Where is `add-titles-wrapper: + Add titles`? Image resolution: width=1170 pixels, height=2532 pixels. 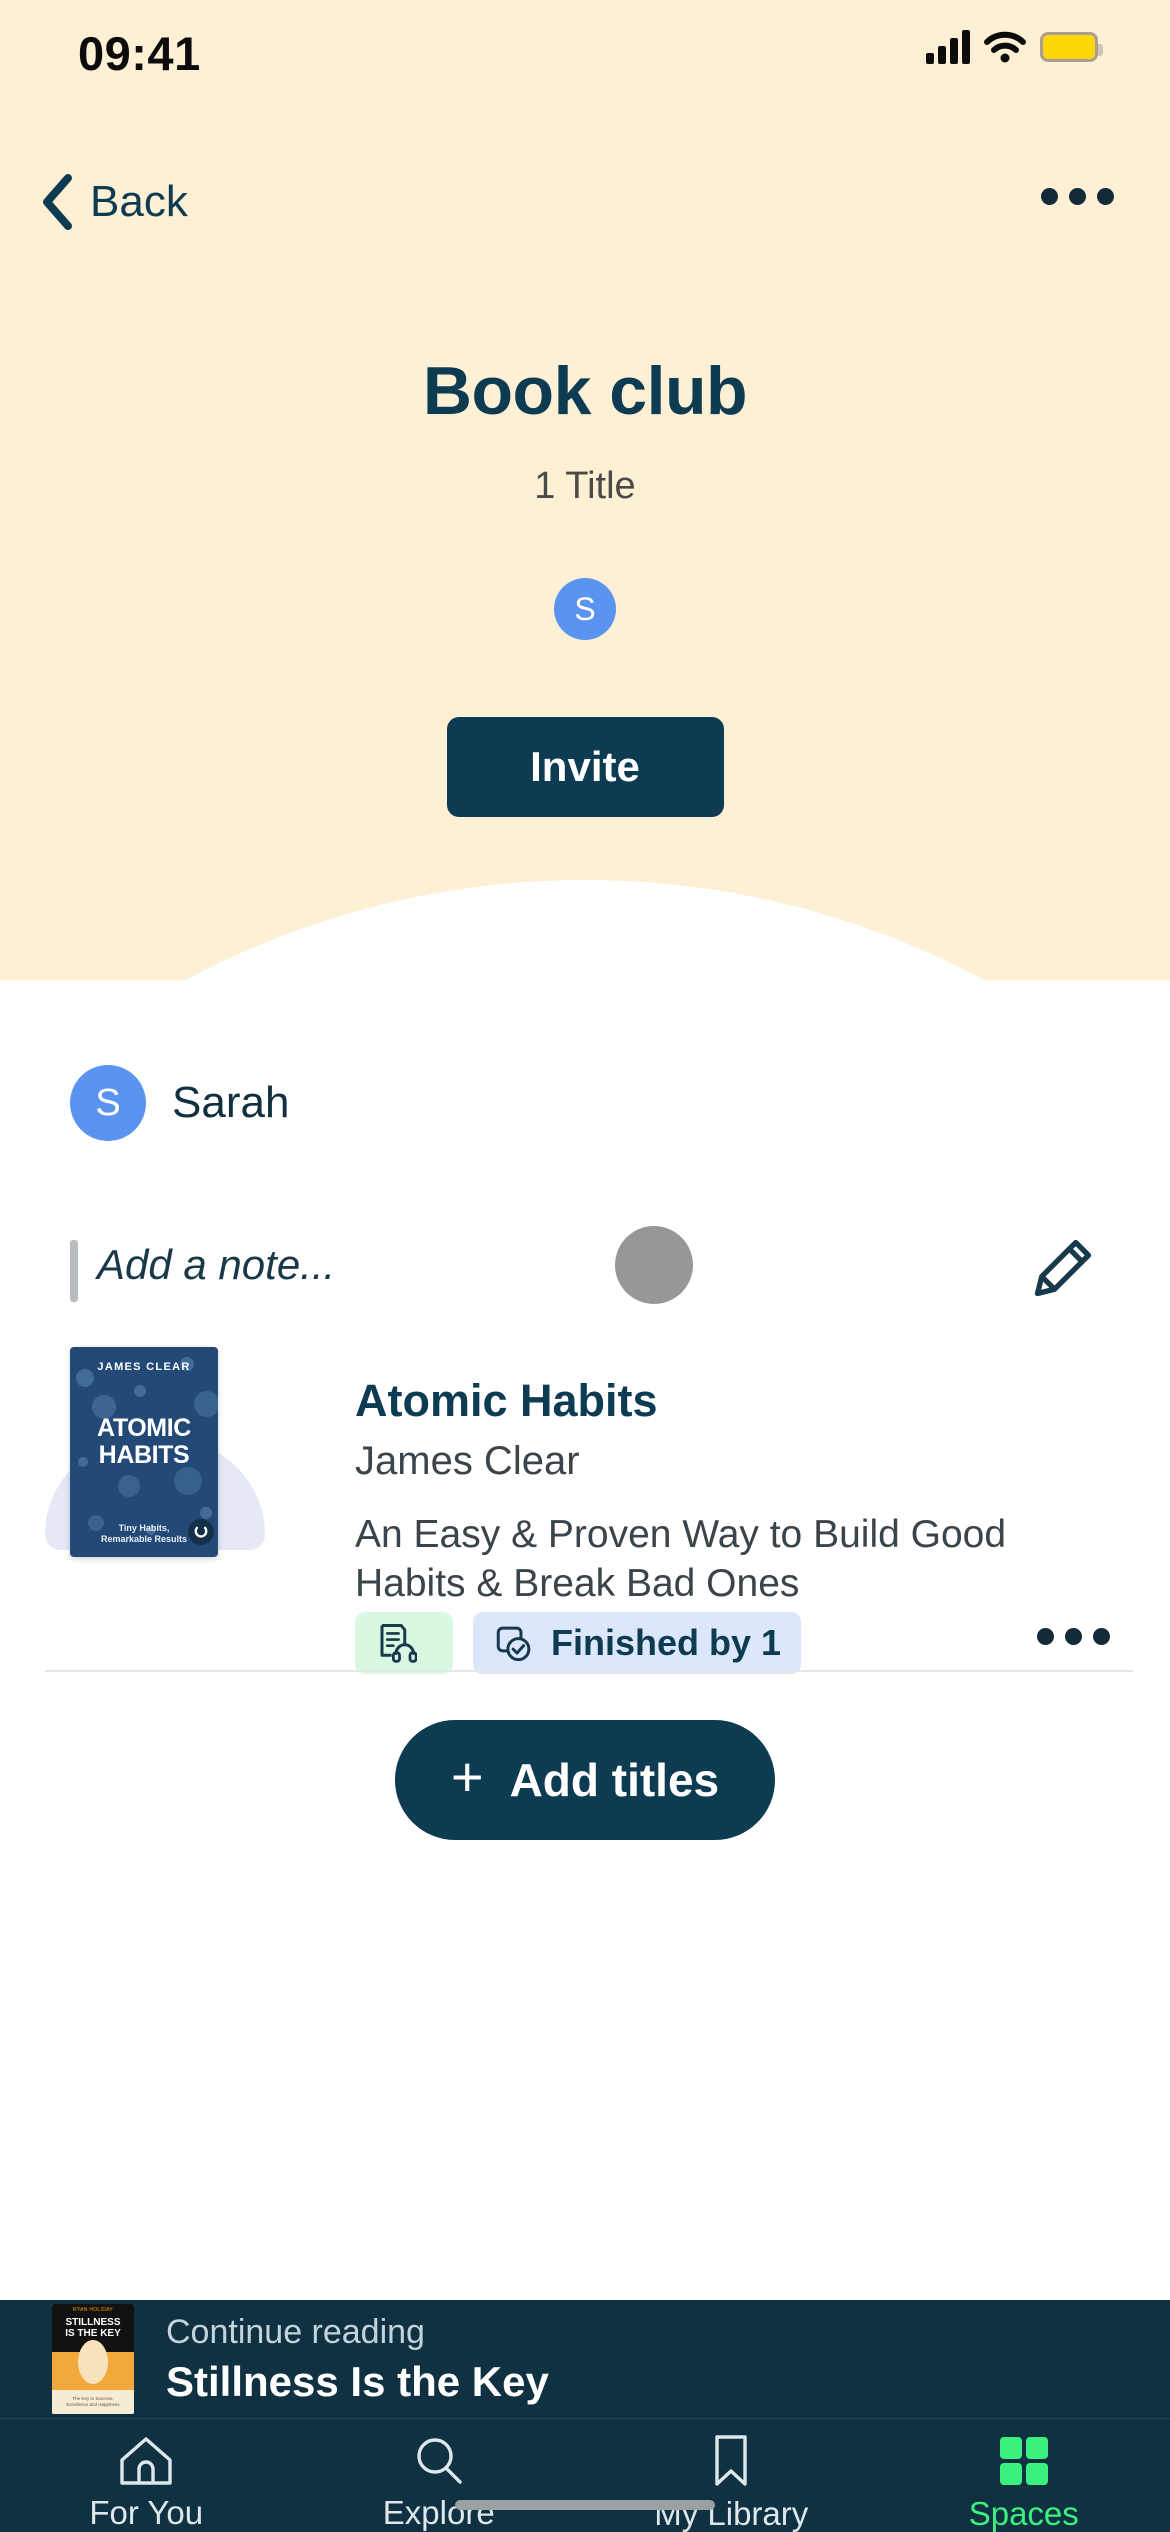
add-titles-wrapper: + Add titles is located at coordinates (585, 1780).